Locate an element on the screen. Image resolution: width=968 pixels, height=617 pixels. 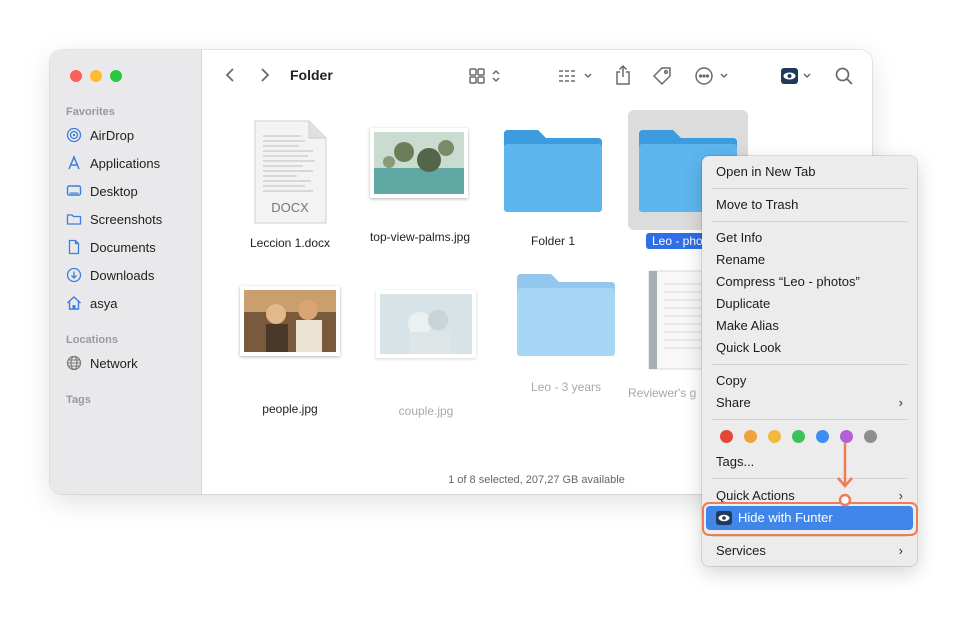
file-item: DOCX Leccion 1.docx is located at coordinates (290, 185).